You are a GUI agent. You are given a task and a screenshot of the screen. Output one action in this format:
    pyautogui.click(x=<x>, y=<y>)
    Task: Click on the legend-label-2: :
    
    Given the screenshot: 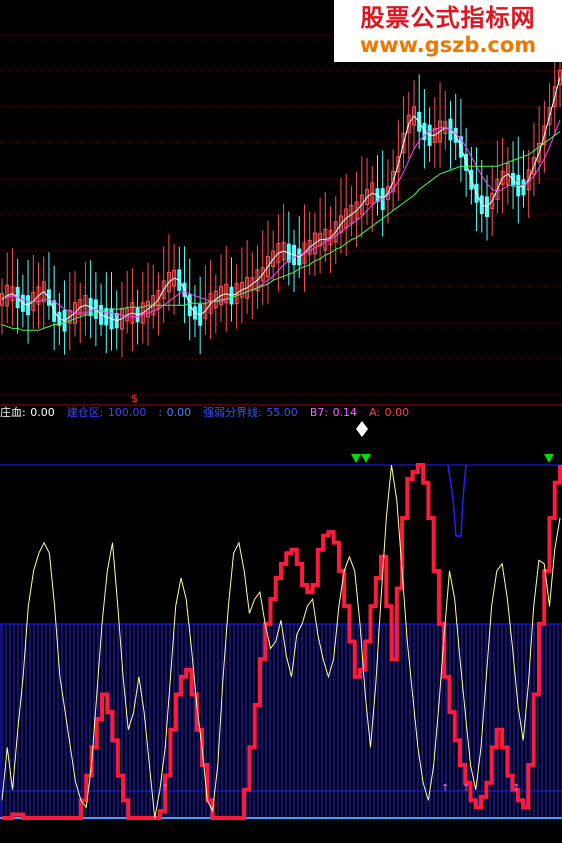 What is the action you would take?
    pyautogui.click(x=162, y=412)
    